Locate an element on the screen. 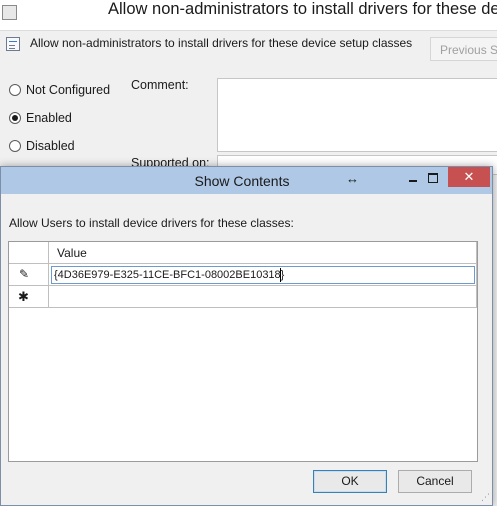  close-button: ✕ is located at coordinates (469, 177).